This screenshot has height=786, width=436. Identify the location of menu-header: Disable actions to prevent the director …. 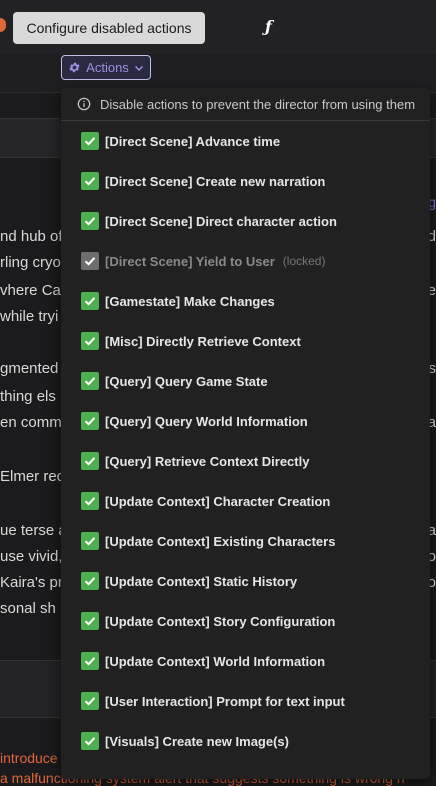
(245, 104).